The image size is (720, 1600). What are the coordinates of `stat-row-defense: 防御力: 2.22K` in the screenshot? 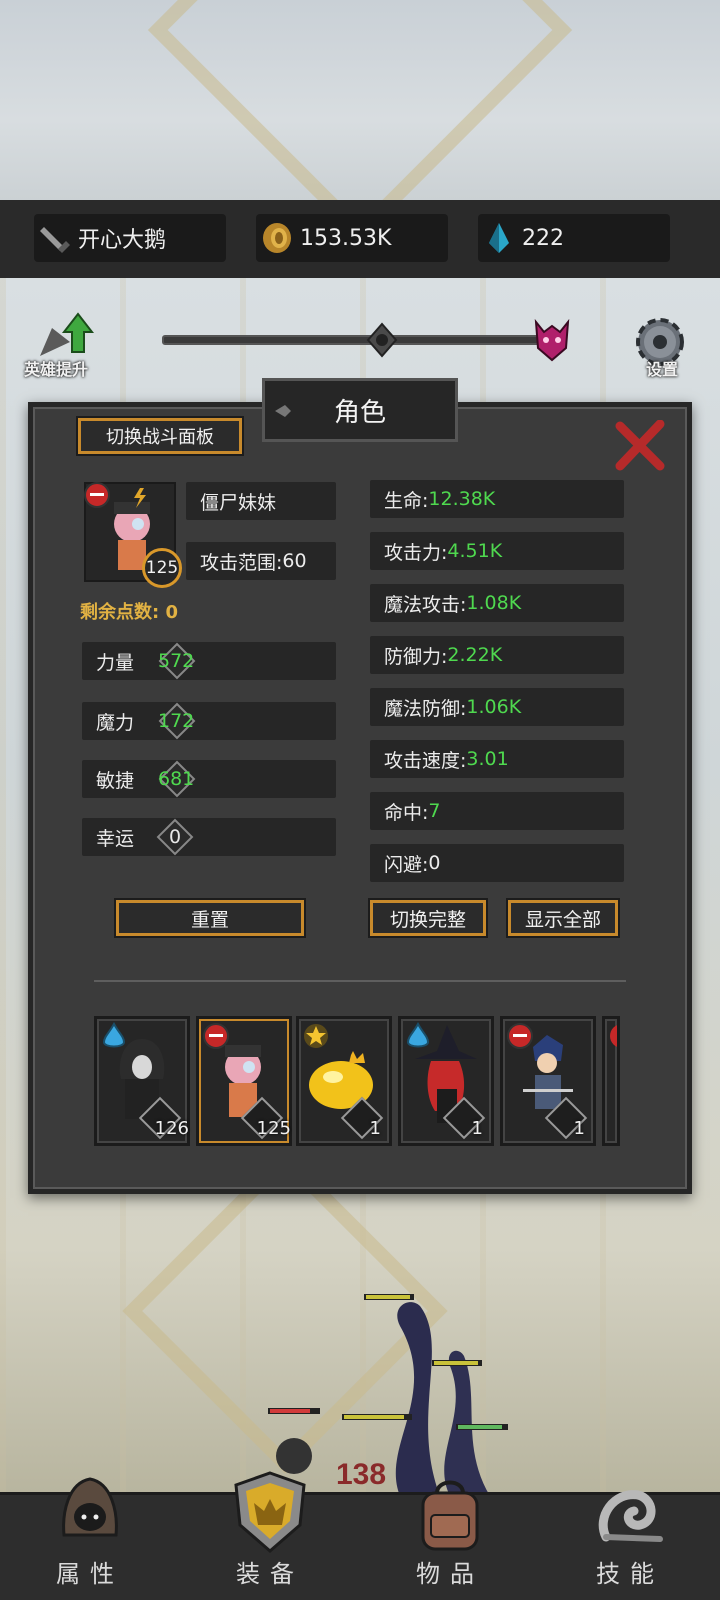 It's located at (497, 655).